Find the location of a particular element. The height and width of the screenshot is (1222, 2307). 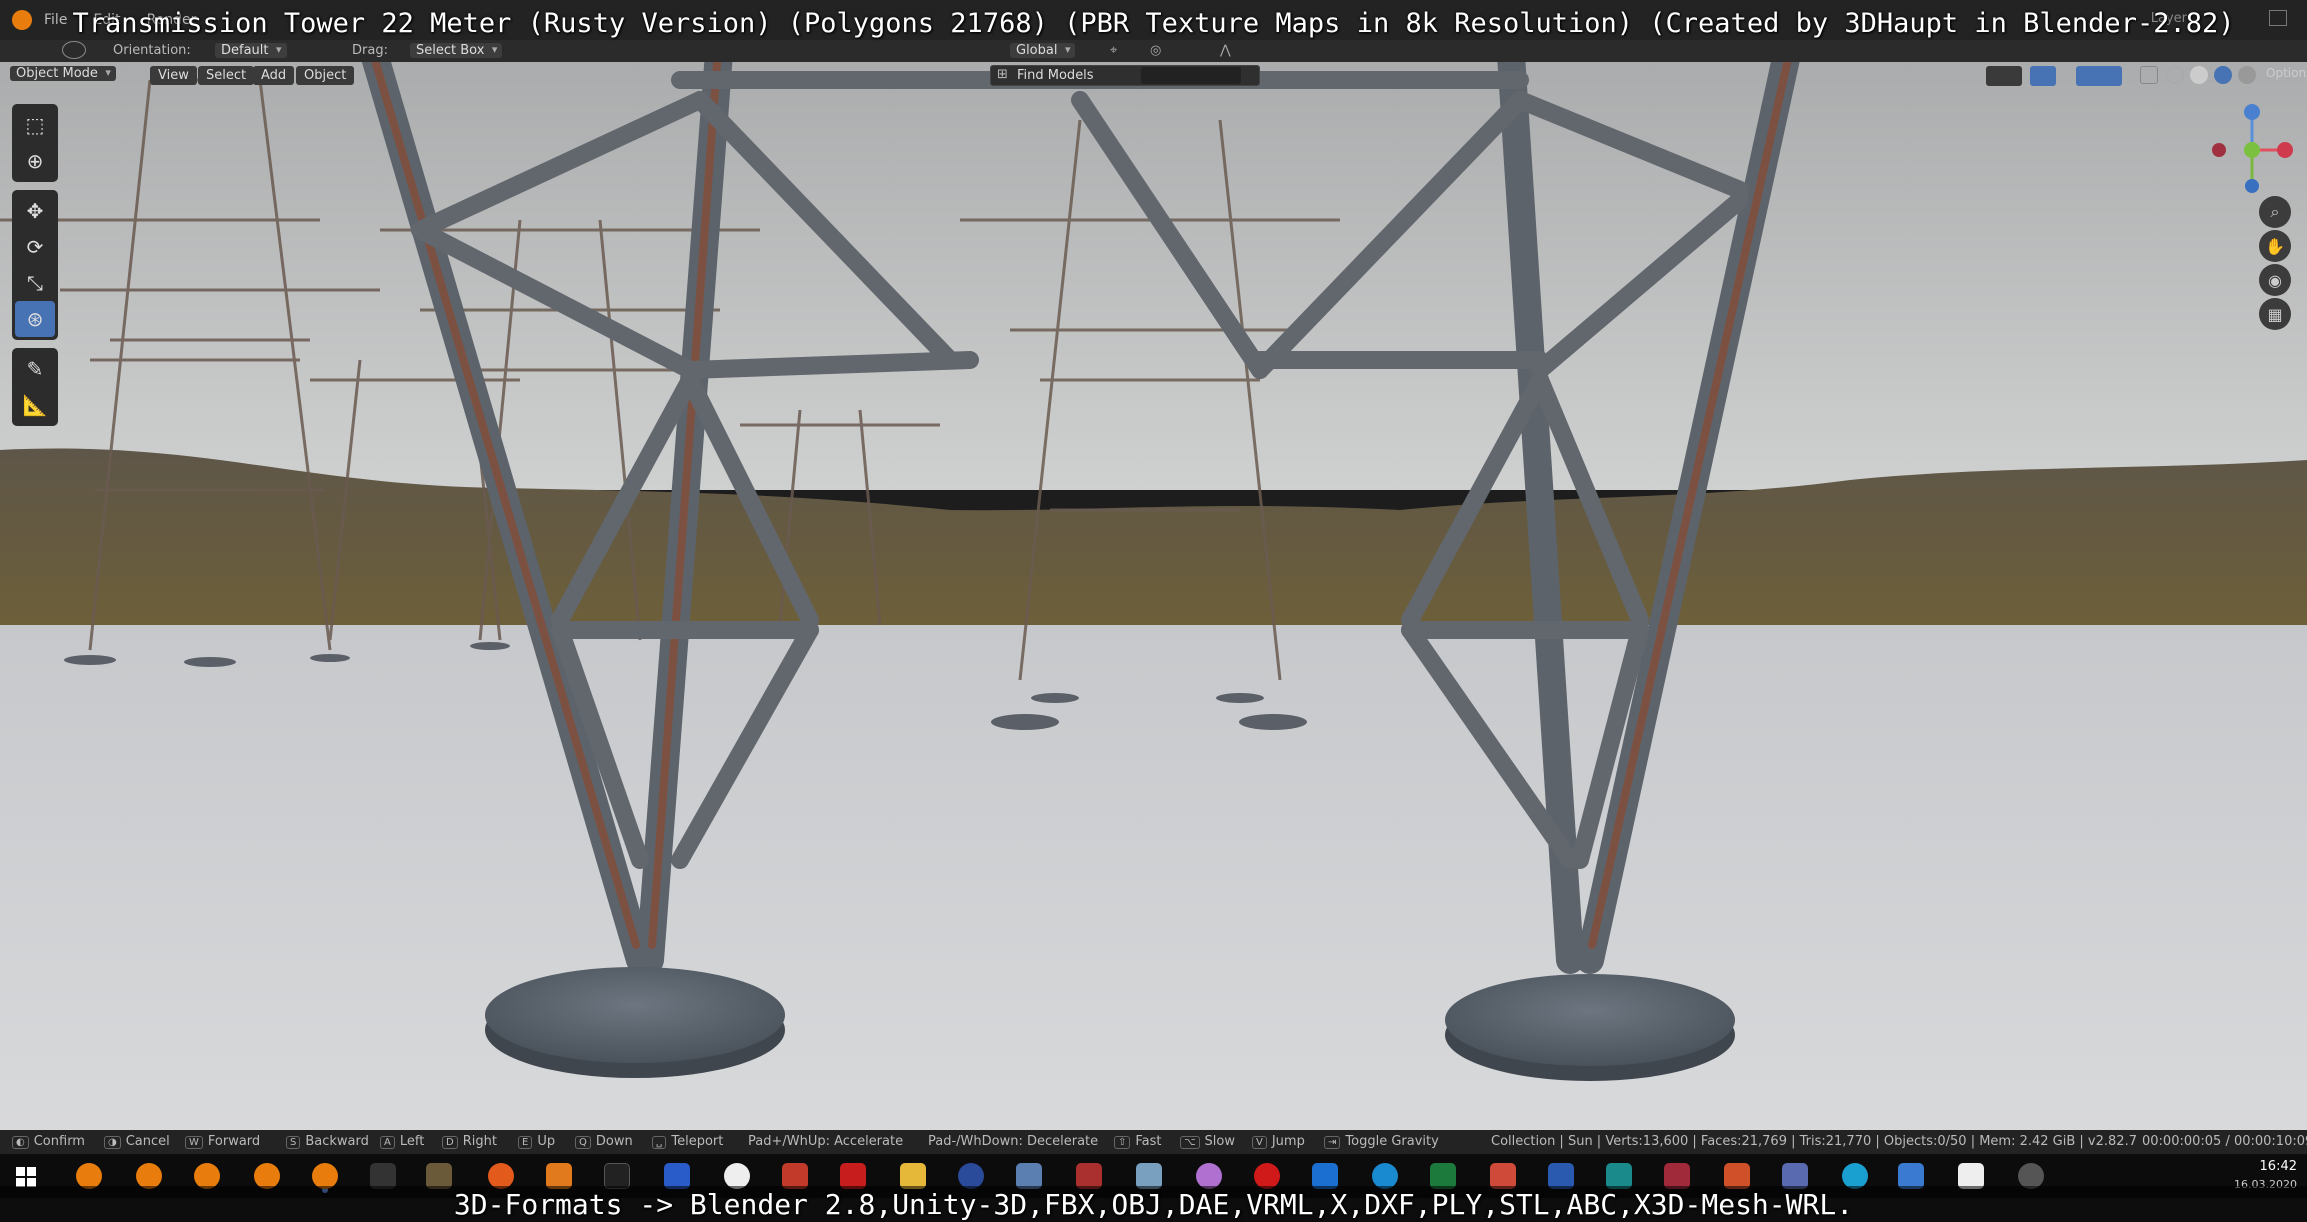

teleport-label: Teleport is located at coordinates (697, 1141).